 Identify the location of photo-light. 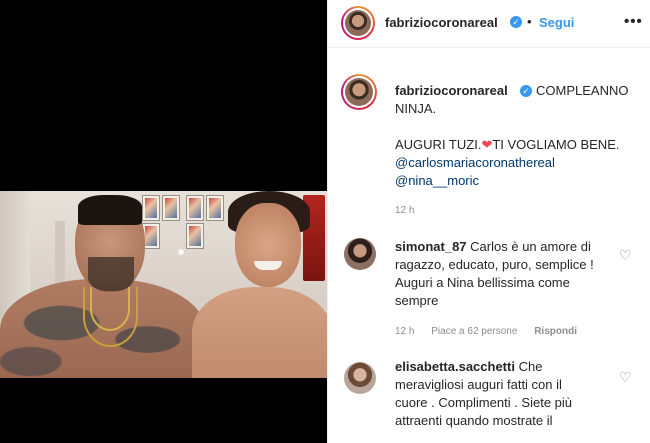
(181, 252).